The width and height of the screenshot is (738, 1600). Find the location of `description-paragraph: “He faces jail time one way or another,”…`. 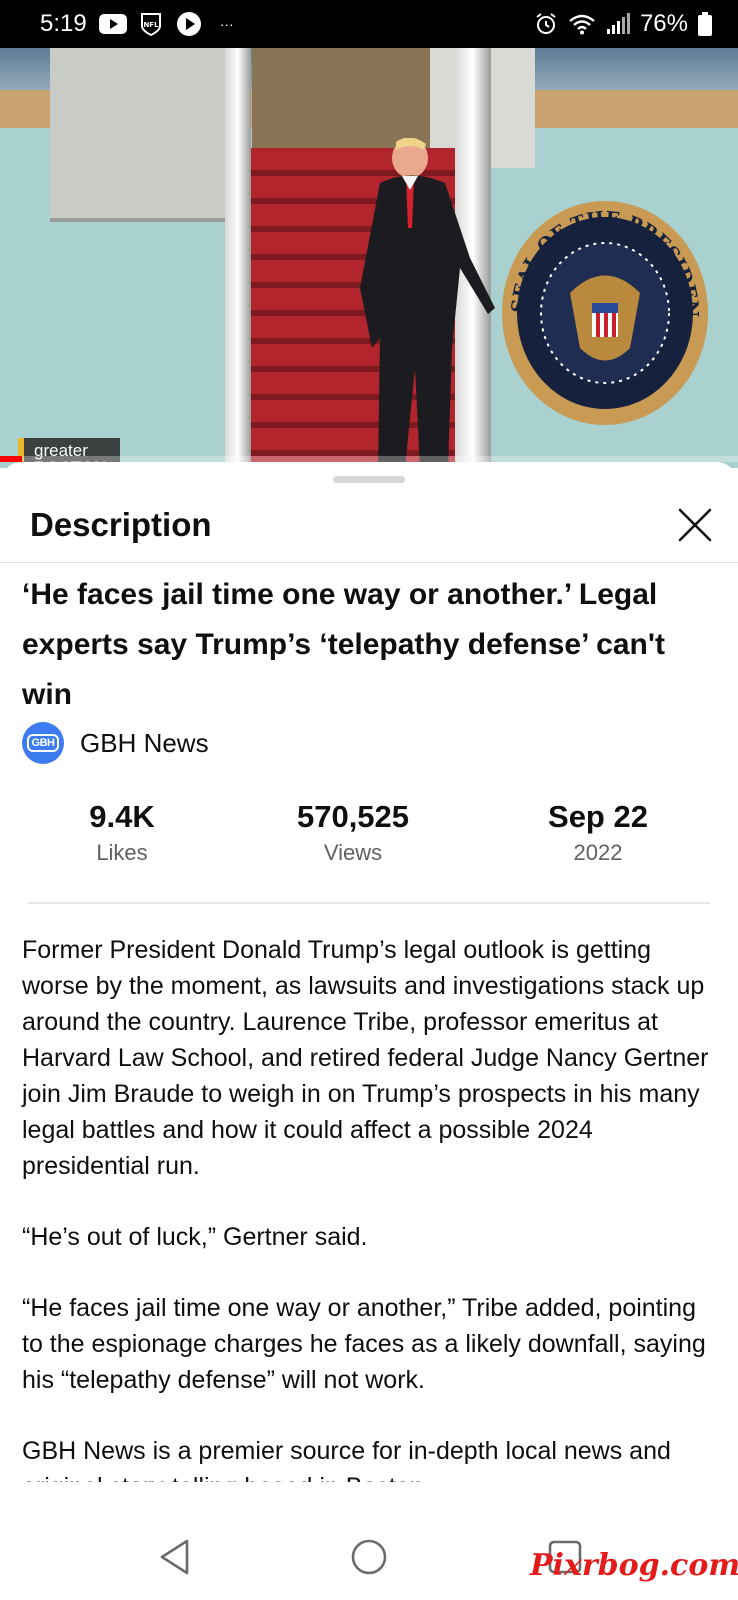

description-paragraph: “He faces jail time one way or another,”… is located at coordinates (364, 1344).